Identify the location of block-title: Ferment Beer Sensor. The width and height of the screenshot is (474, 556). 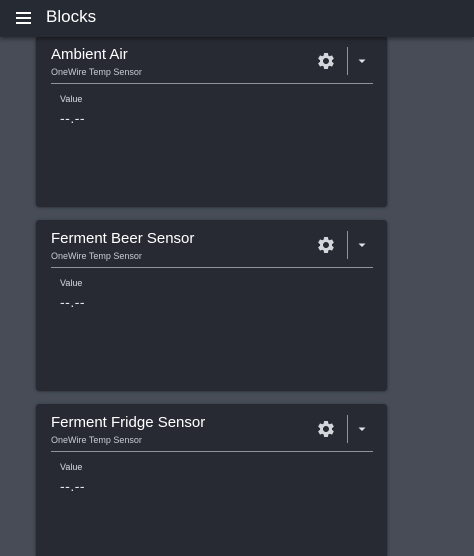
(123, 238).